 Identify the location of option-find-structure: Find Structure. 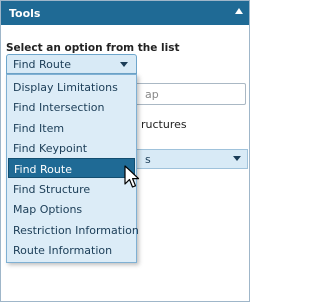
(71, 189).